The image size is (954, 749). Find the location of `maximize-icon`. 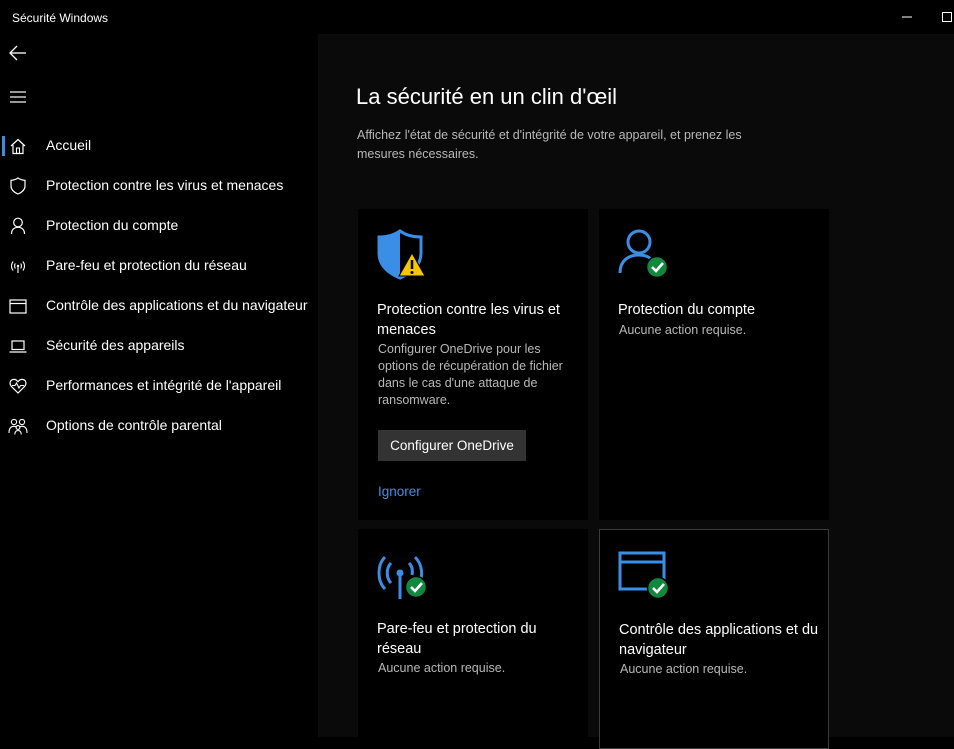

maximize-icon is located at coordinates (947, 17).